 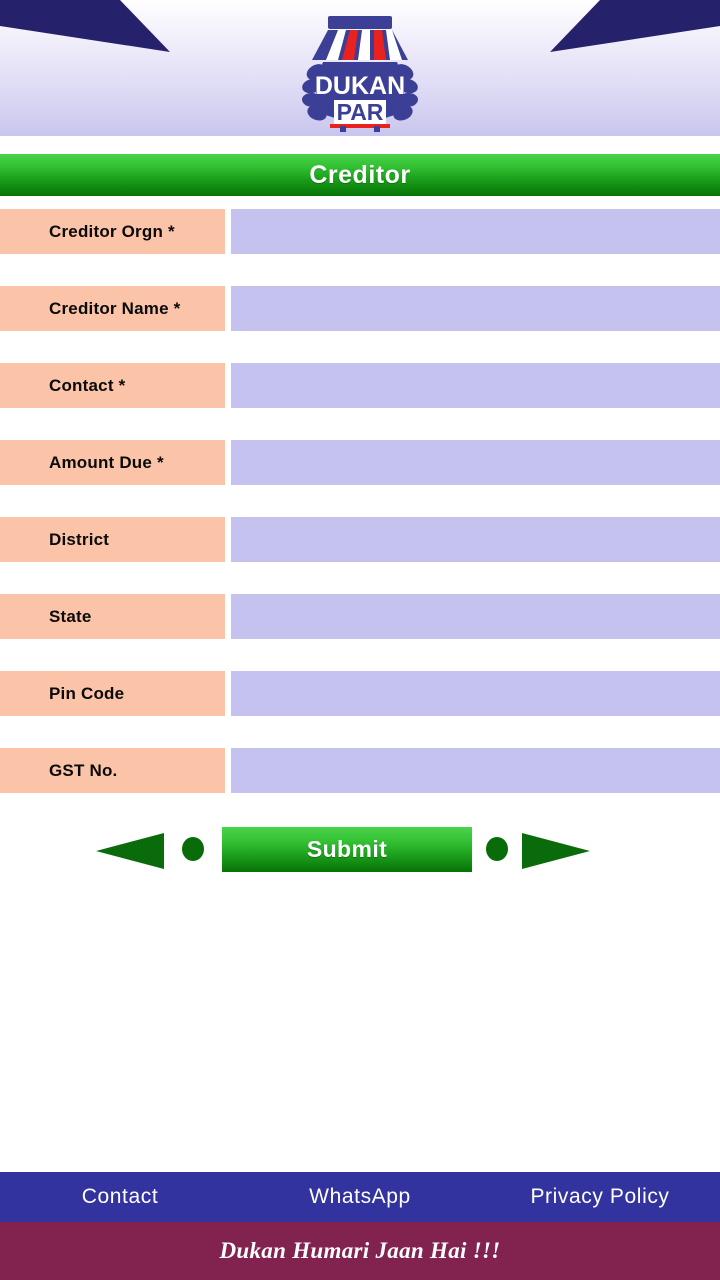 I want to click on label-creditor-orgn: Creditor Orgn *, so click(x=112, y=231).